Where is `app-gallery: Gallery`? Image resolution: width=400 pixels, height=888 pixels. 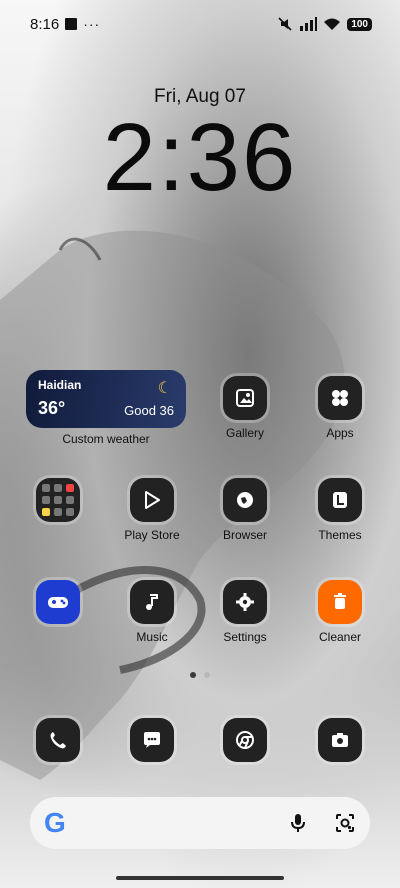
app-gallery: Gallery is located at coordinates (245, 408).